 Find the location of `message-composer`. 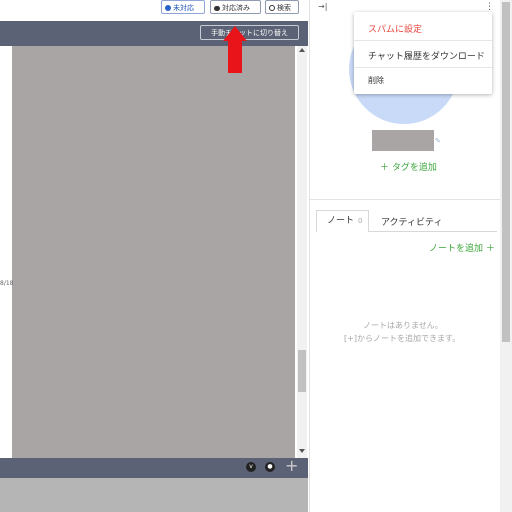

message-composer is located at coordinates (154, 495).